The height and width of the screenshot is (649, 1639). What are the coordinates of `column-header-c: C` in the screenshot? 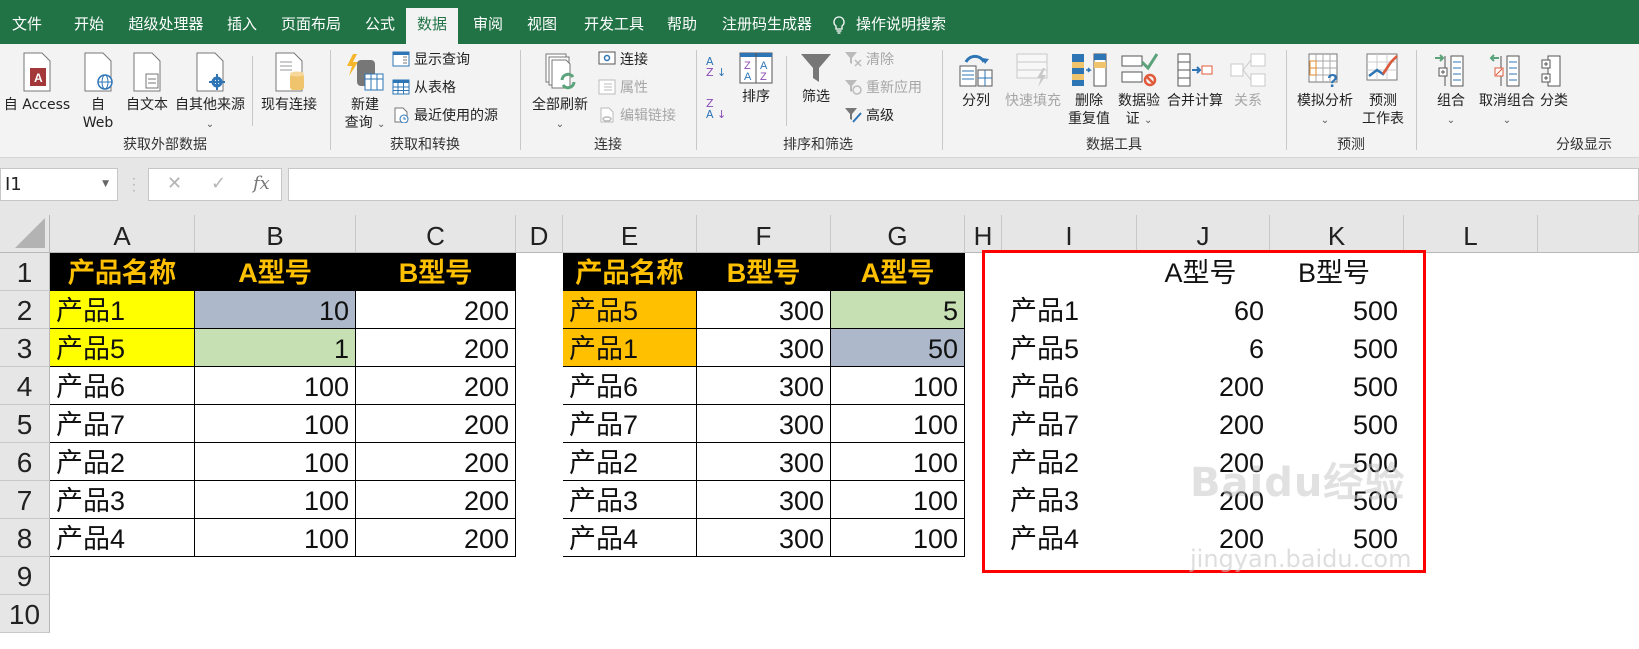 It's located at (436, 234).